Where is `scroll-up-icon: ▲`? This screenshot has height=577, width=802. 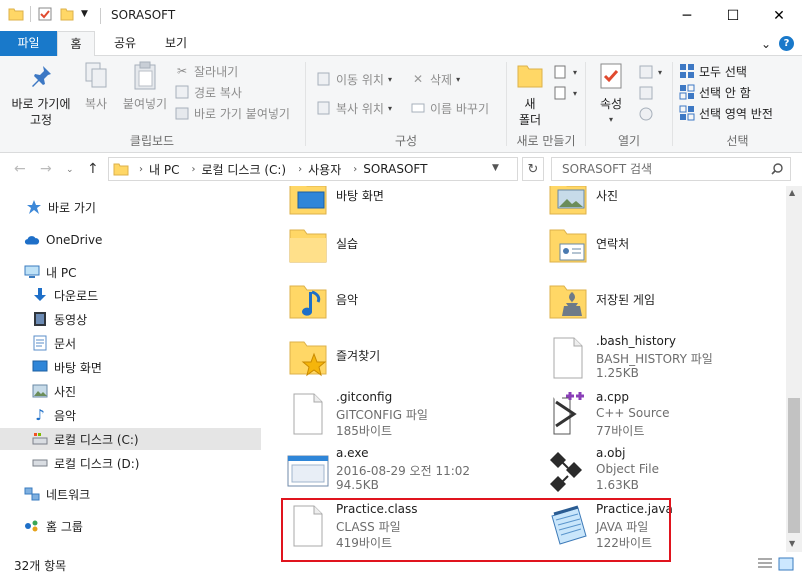
scroll-up-icon: ▲ is located at coordinates (792, 192).